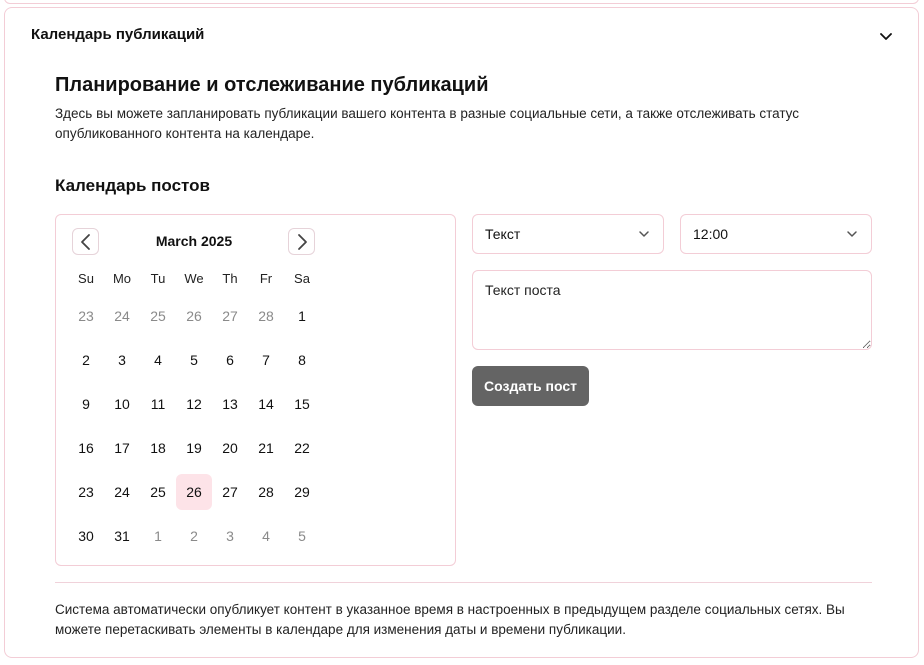 The height and width of the screenshot is (665, 924). What do you see at coordinates (503, 234) in the screenshot?
I see `content-type-value: Текст` at bounding box center [503, 234].